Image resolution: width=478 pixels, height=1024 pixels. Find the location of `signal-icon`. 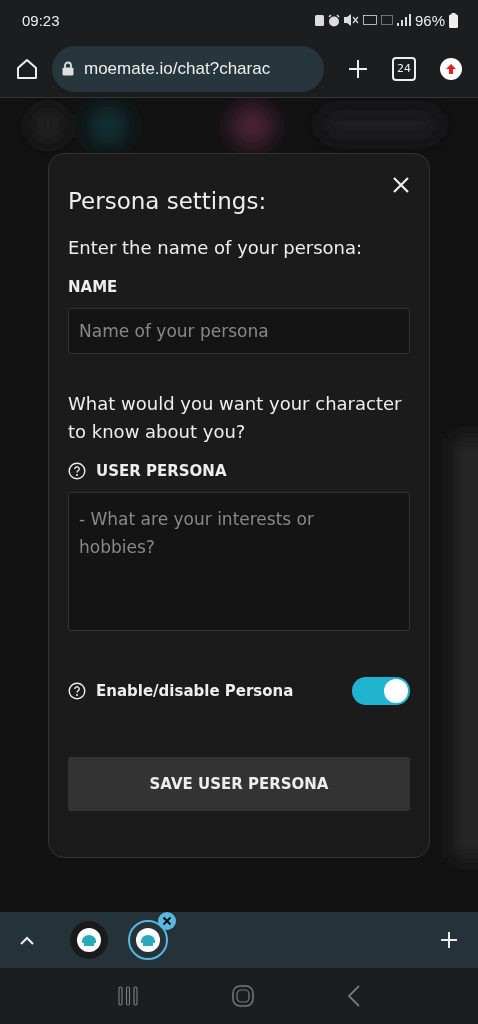

signal-icon is located at coordinates (403, 20).